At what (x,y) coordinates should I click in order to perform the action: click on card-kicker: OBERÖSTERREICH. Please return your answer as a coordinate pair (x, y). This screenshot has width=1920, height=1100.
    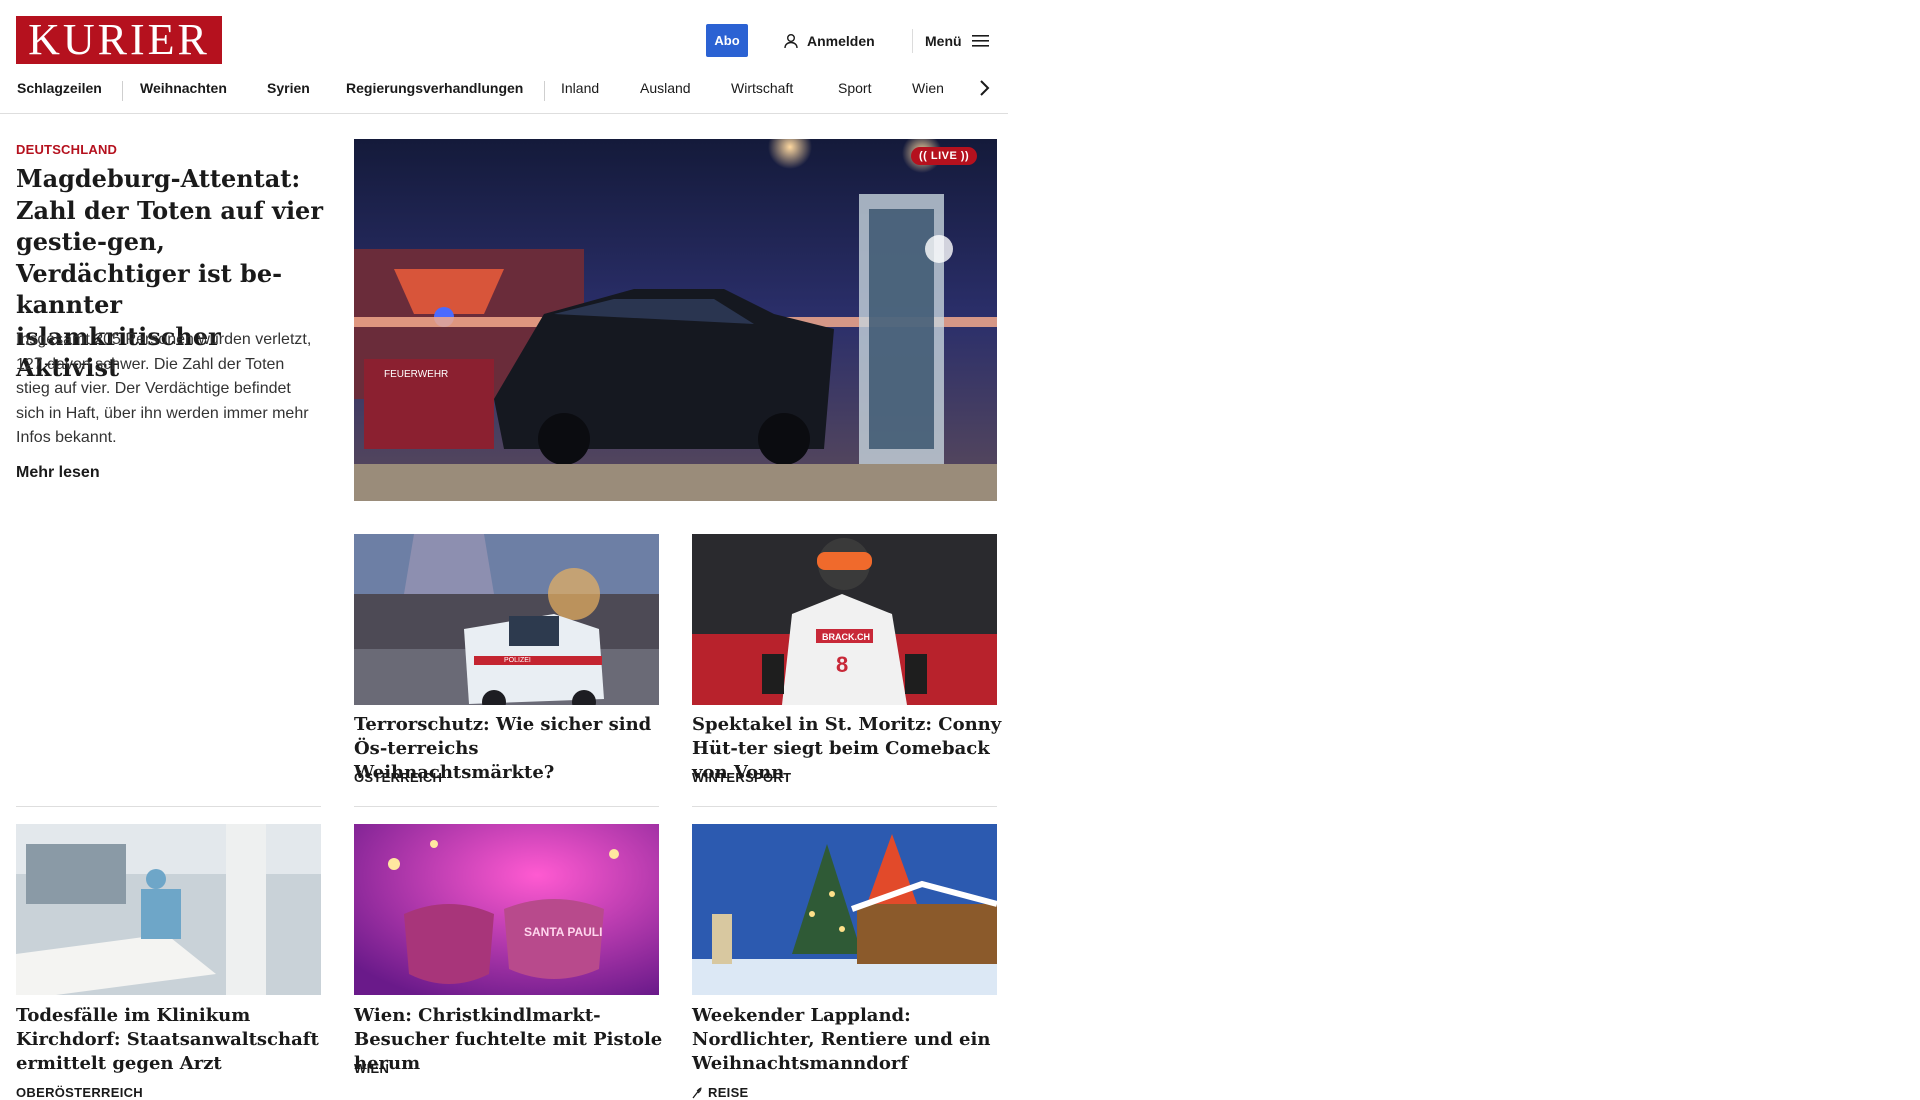
    Looking at the image, I should click on (79, 1092).